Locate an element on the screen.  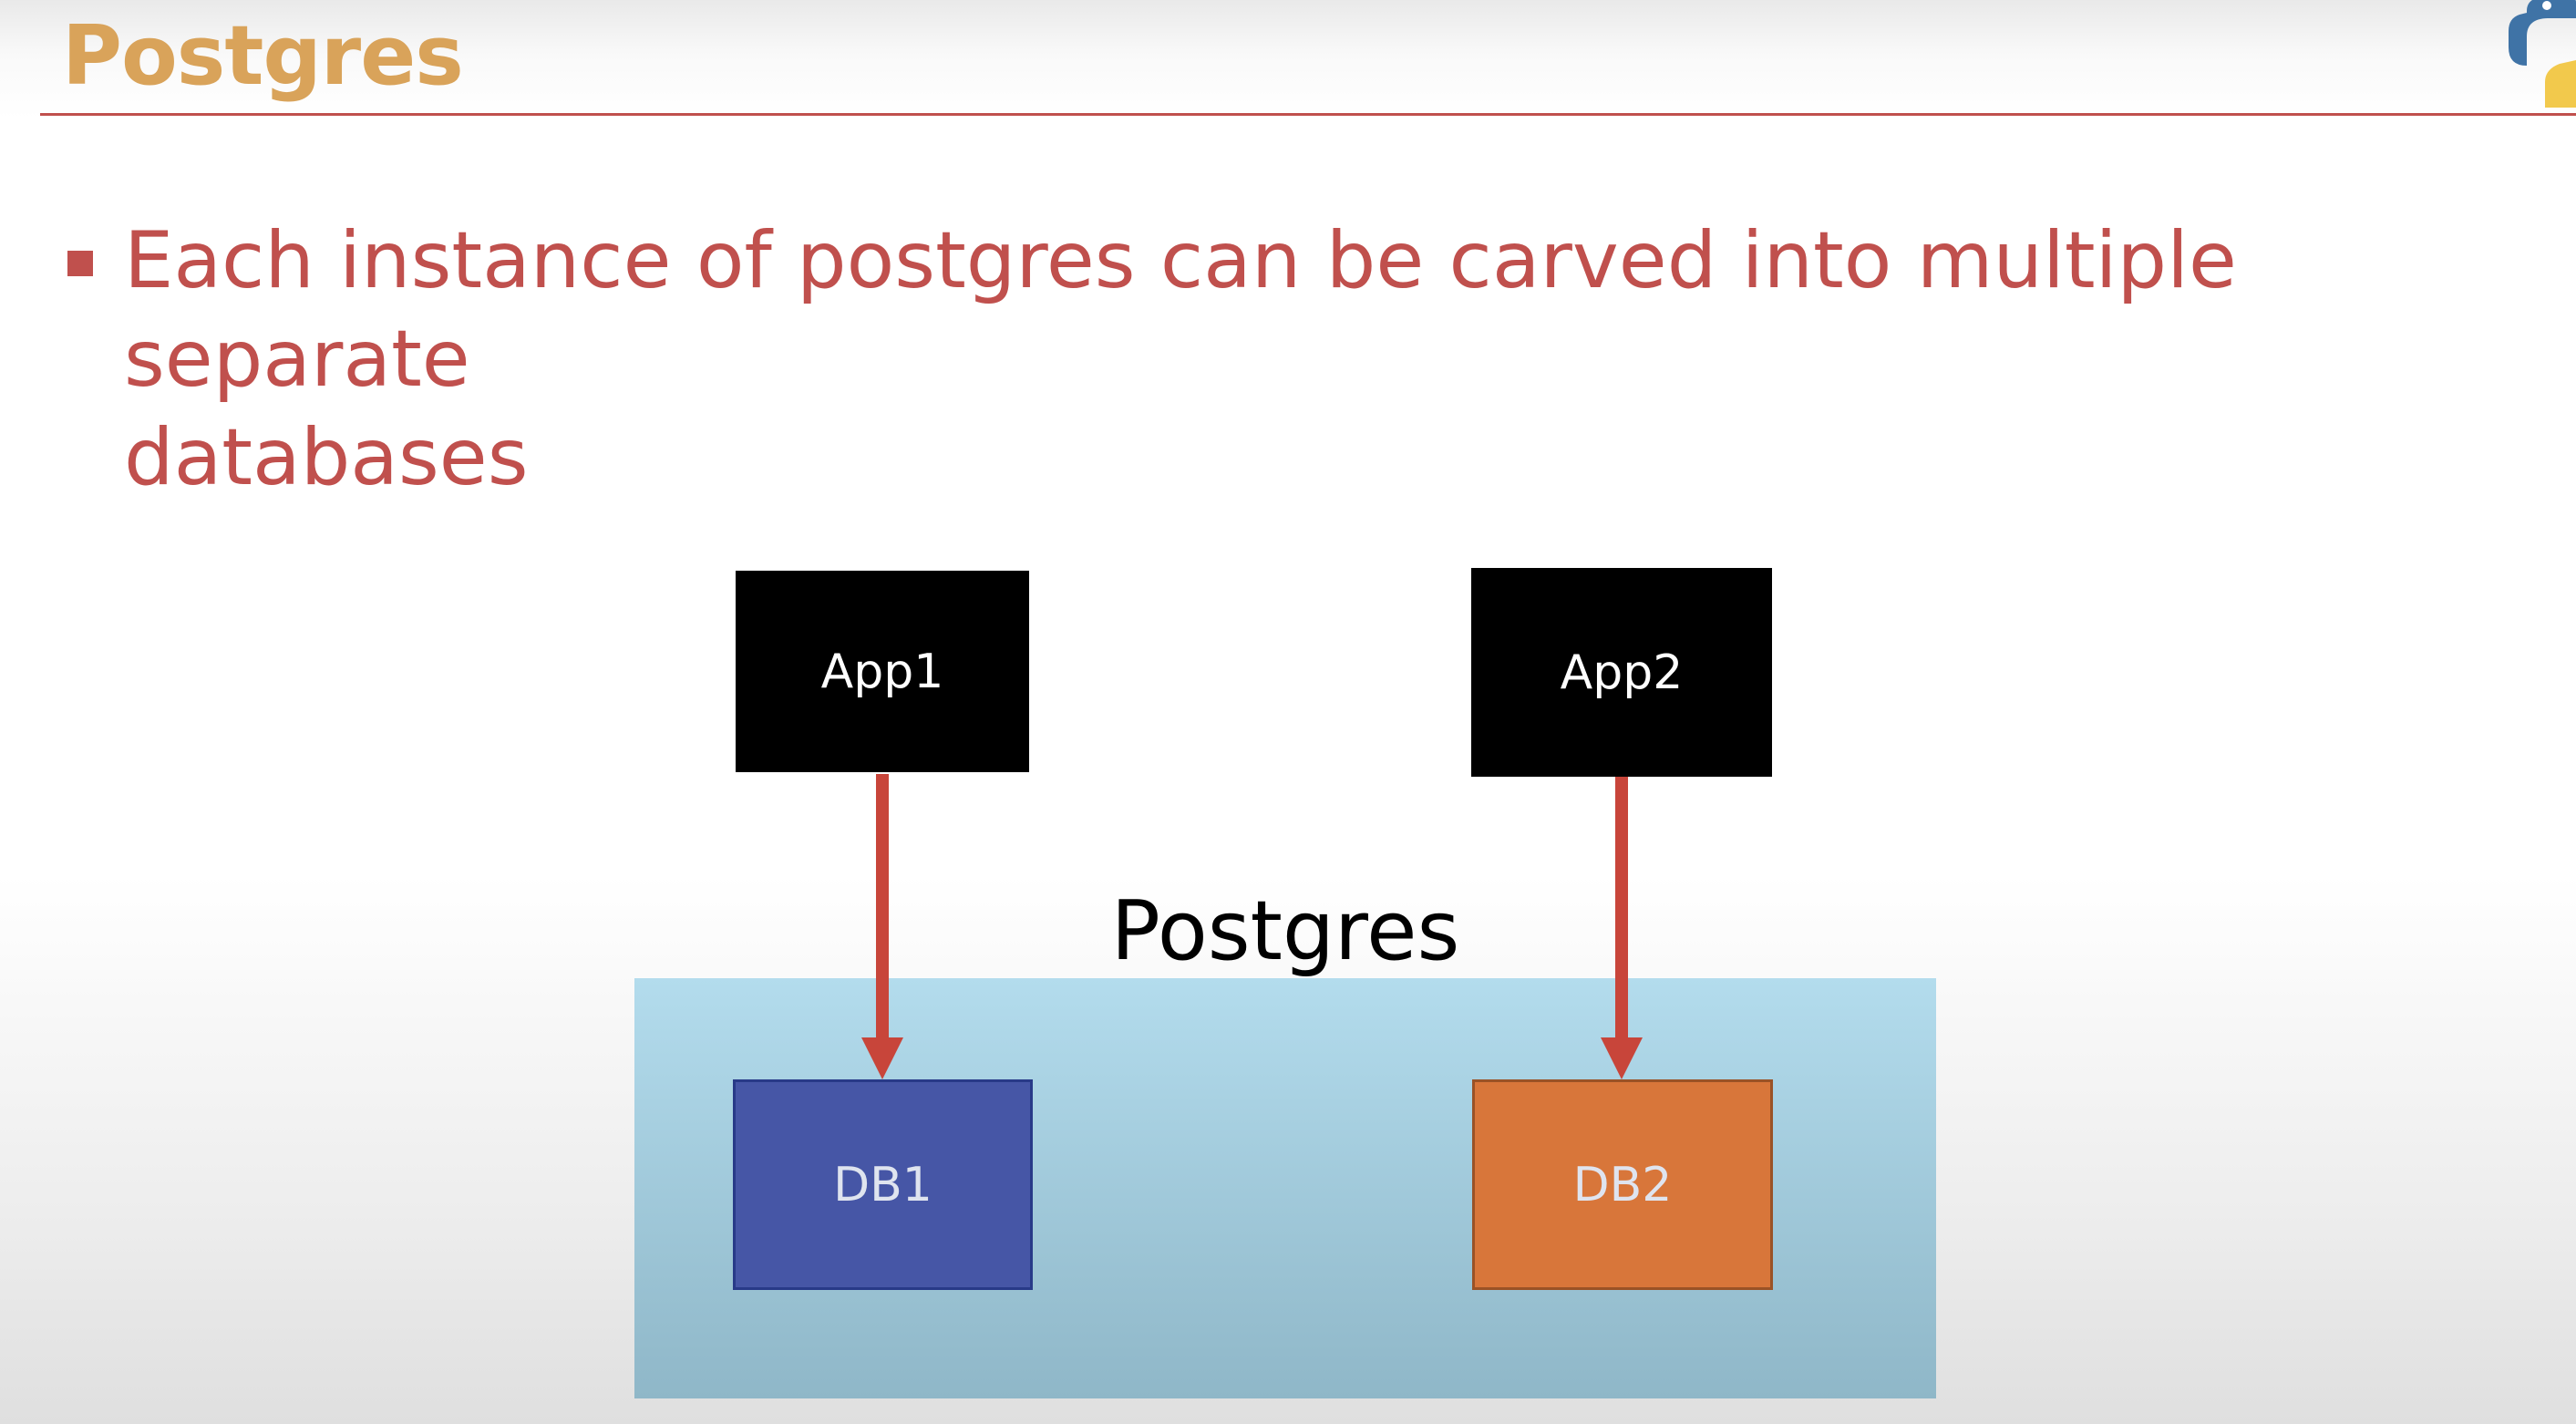
db2-label: DB2 is located at coordinates (1622, 1185).